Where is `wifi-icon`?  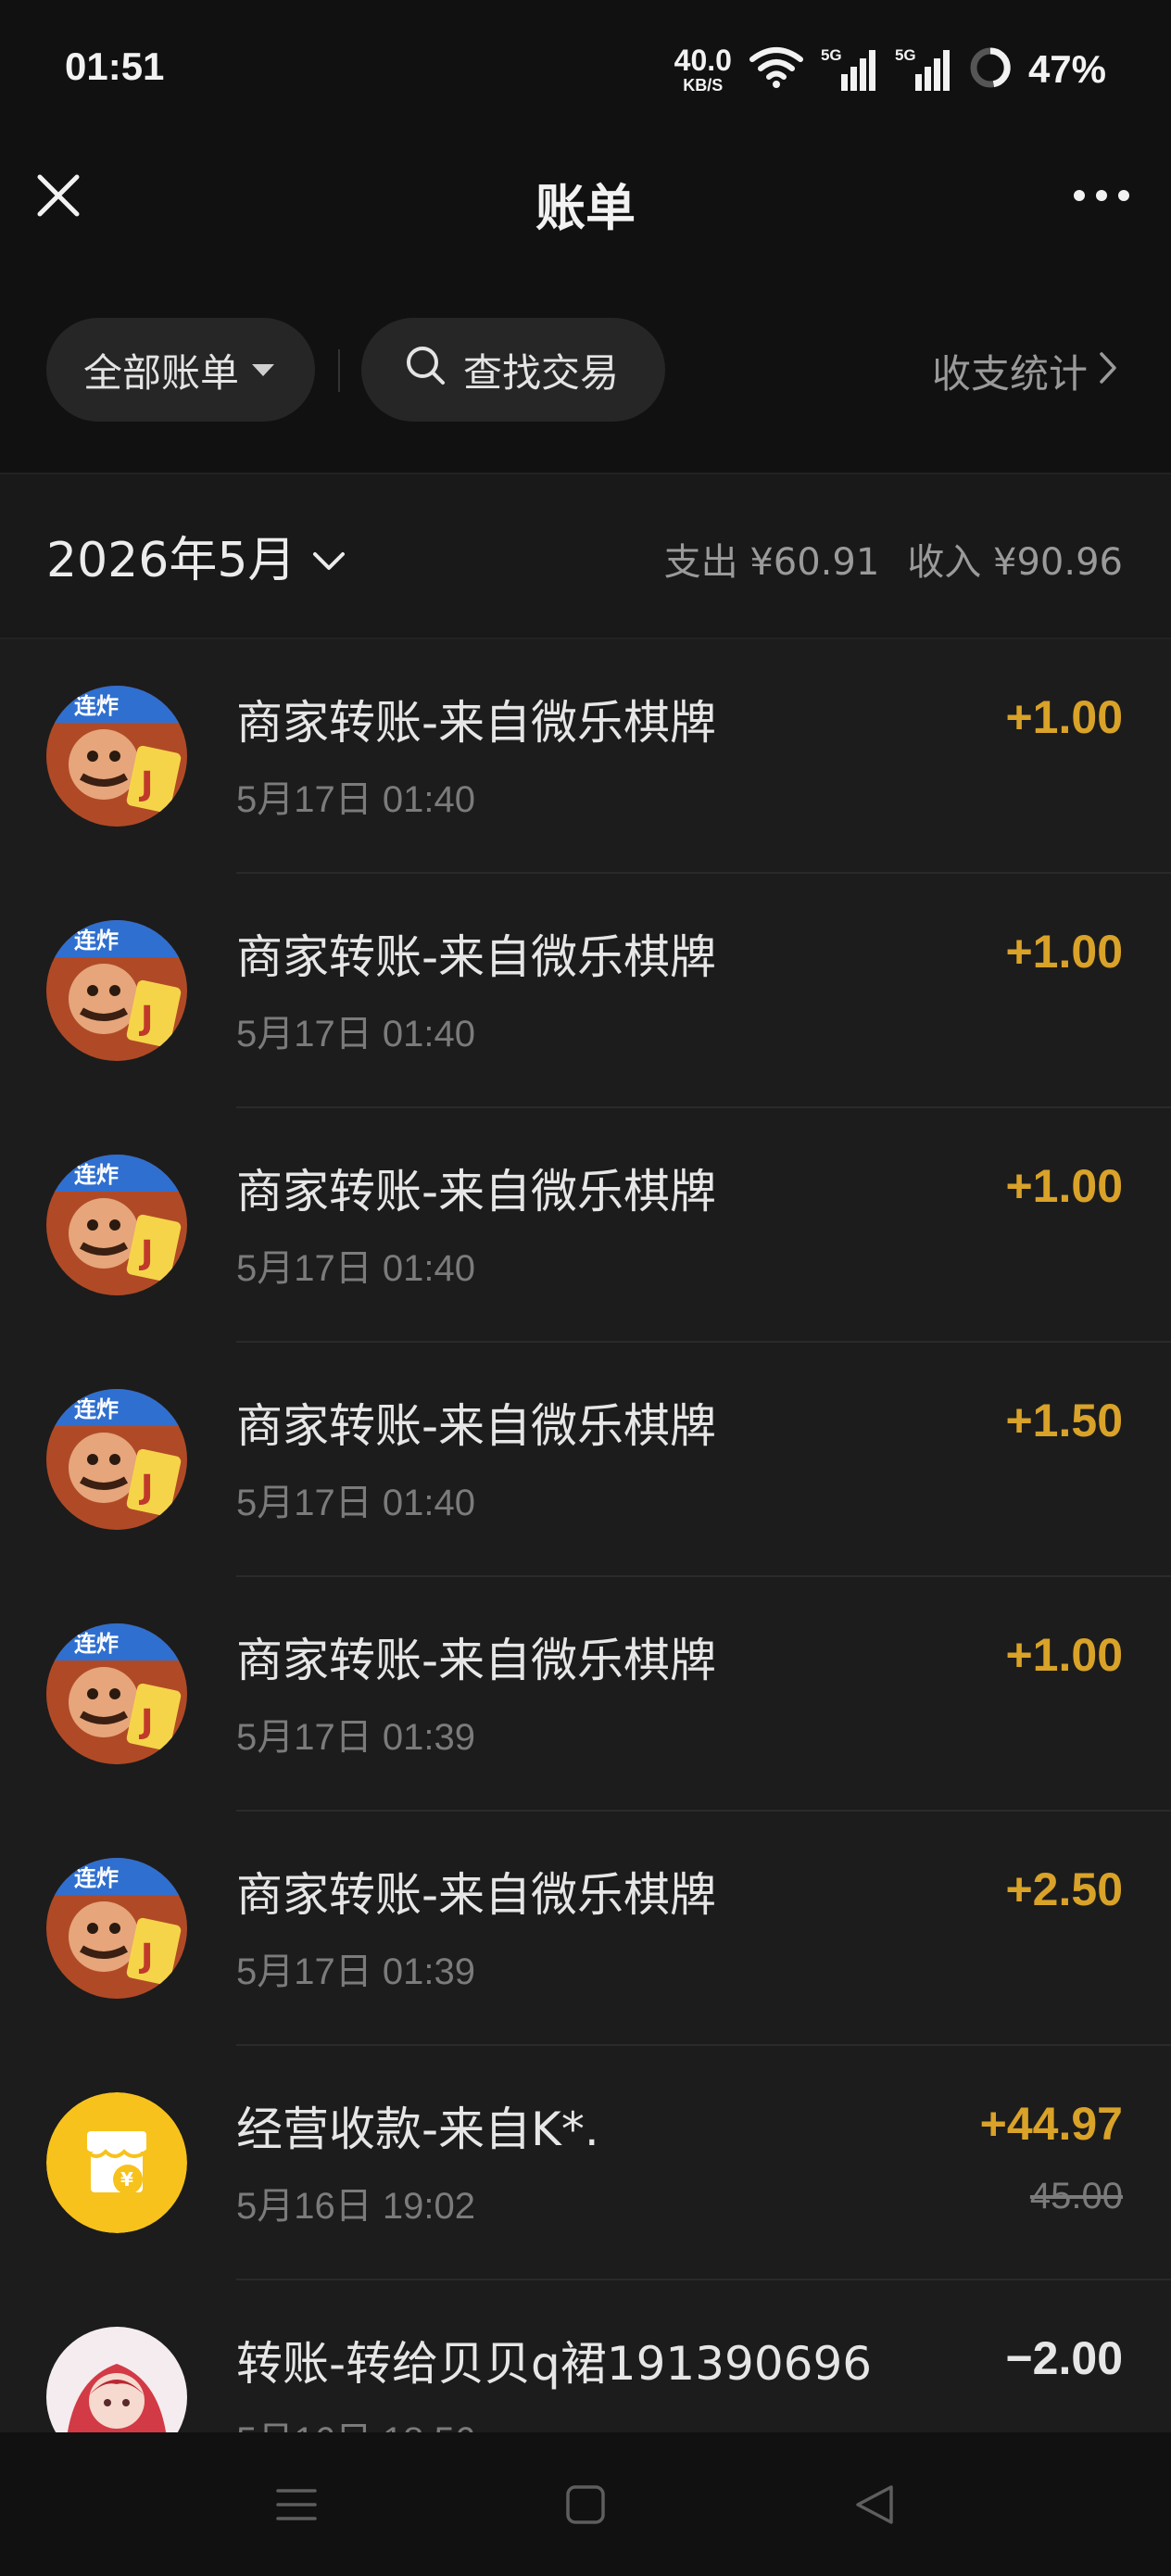
wifi-icon is located at coordinates (777, 69).